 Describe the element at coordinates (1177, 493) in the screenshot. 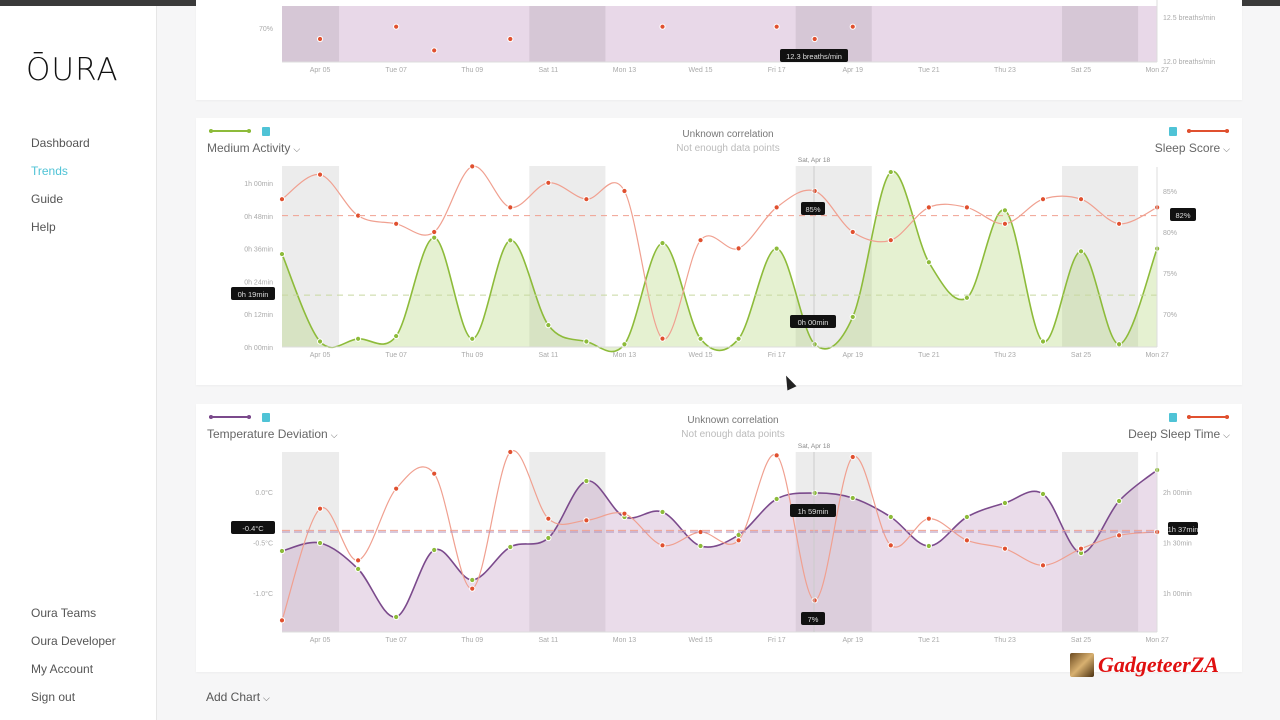

I see `right-tick-label: 2h 00min` at that location.